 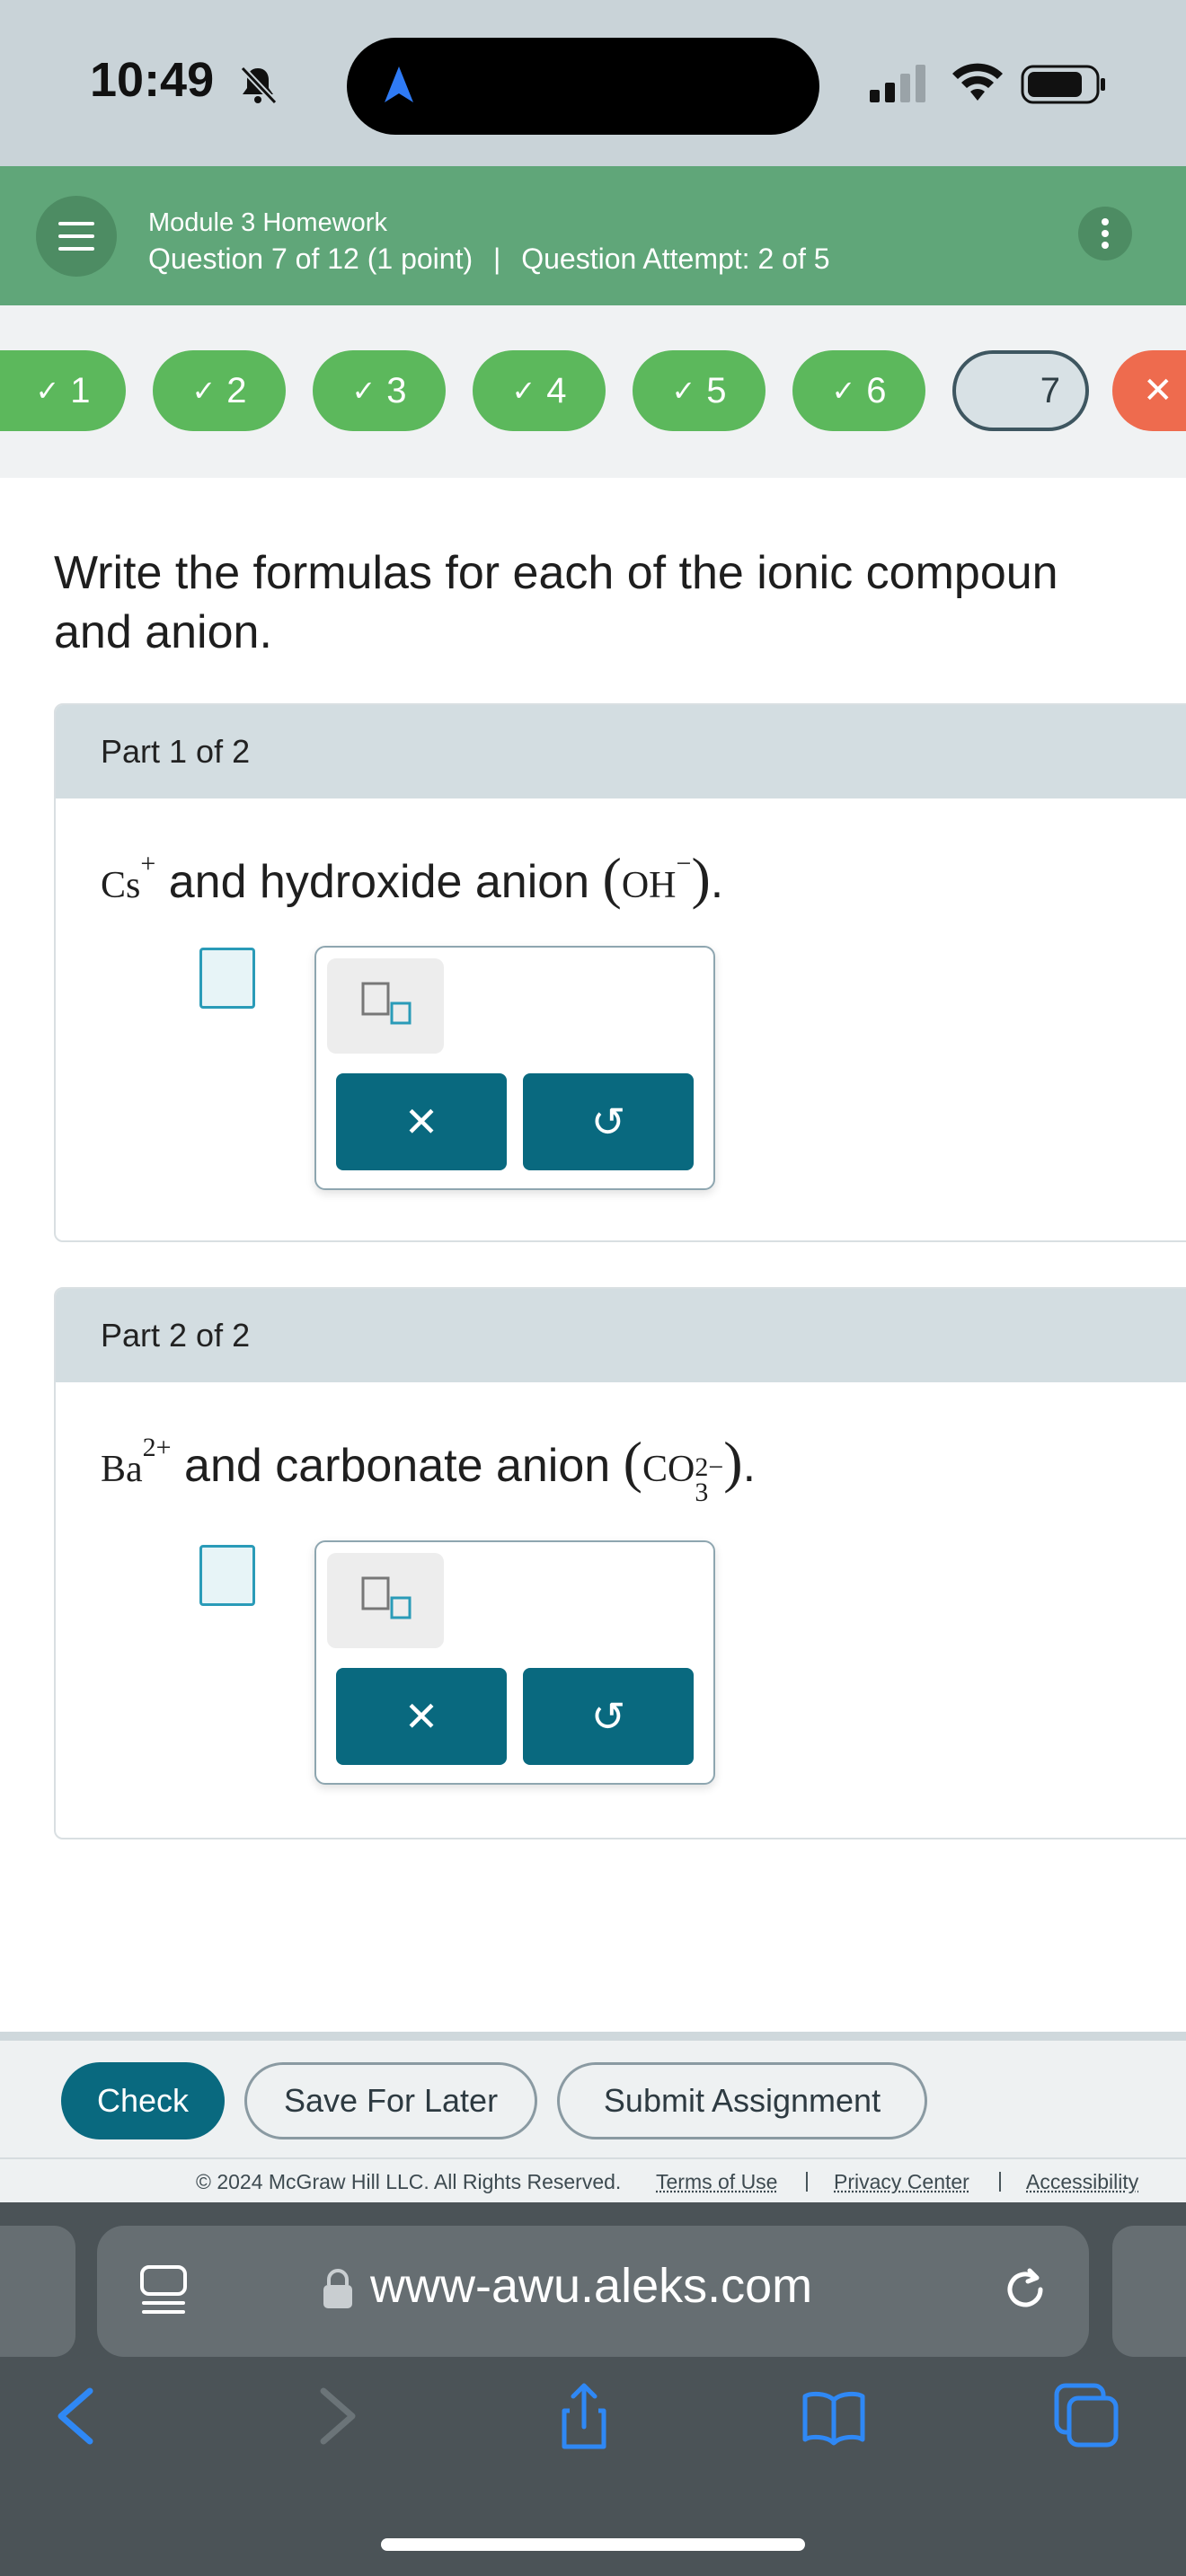 What do you see at coordinates (584, 2416) in the screenshot?
I see `share-icon` at bounding box center [584, 2416].